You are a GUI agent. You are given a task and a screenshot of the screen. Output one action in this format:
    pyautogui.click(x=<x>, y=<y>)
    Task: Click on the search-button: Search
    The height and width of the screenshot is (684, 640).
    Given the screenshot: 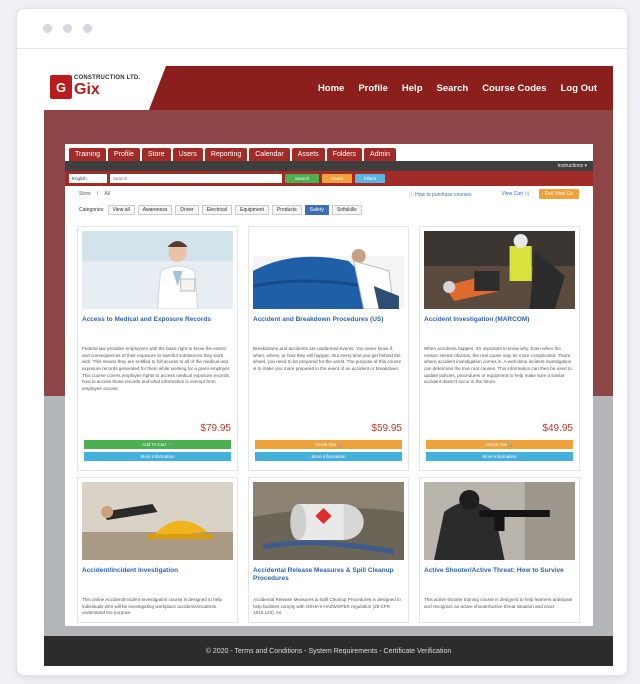 What is the action you would take?
    pyautogui.click(x=302, y=178)
    